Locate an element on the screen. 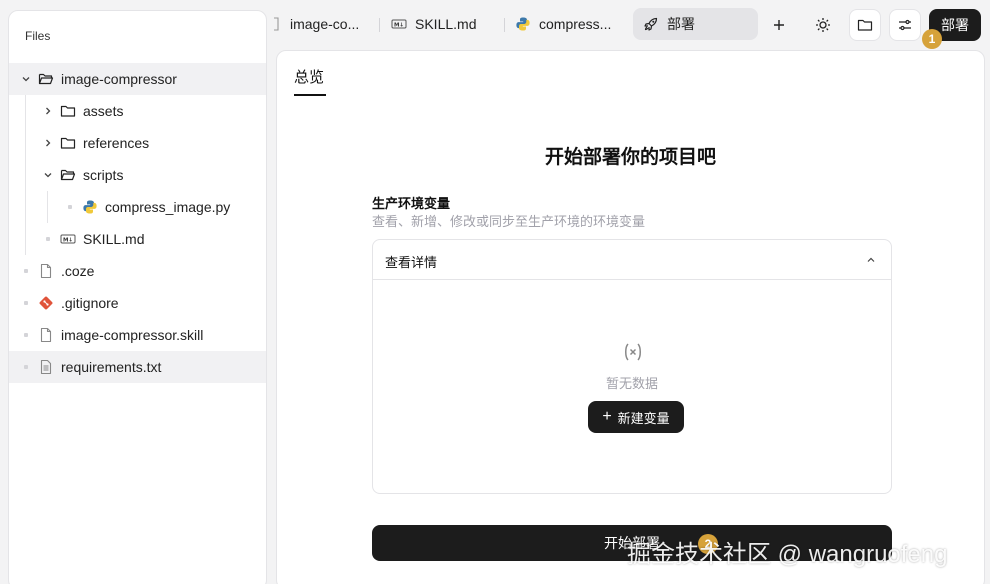 The image size is (990, 584). tab-deploy: 部署 is located at coordinates (695, 24).